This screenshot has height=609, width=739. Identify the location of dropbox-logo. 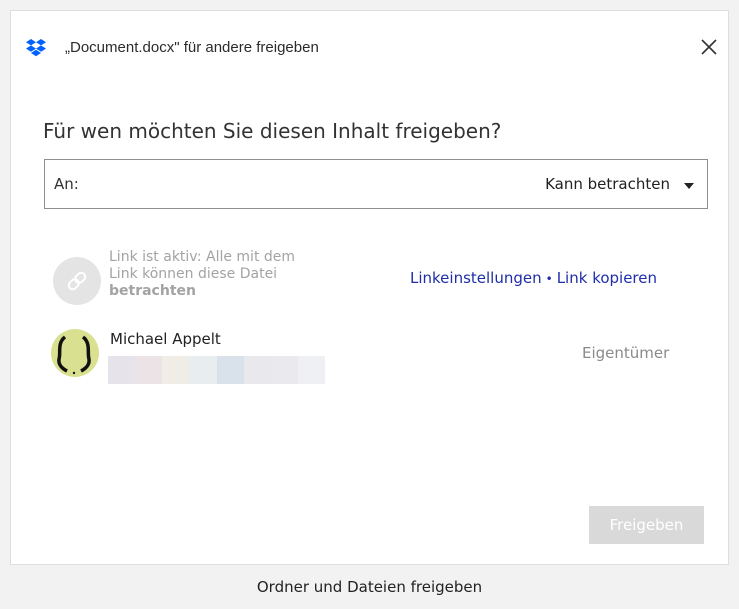
(36, 48).